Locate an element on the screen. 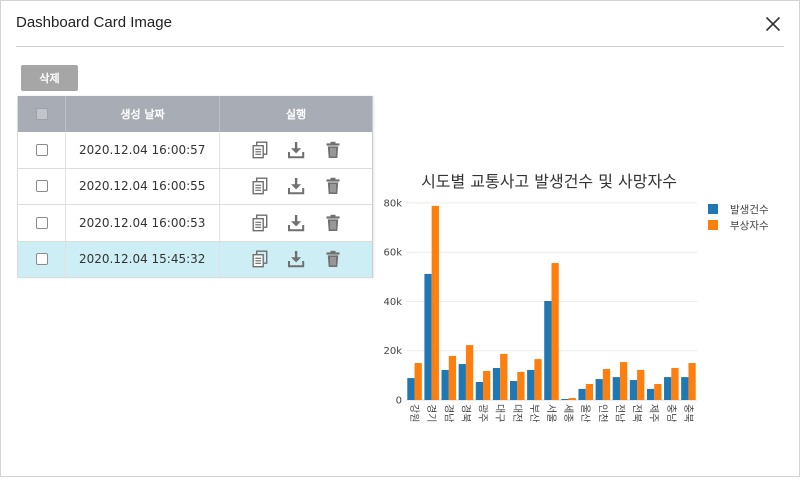  x-tick-label: 광주 is located at coordinates (483, 413).